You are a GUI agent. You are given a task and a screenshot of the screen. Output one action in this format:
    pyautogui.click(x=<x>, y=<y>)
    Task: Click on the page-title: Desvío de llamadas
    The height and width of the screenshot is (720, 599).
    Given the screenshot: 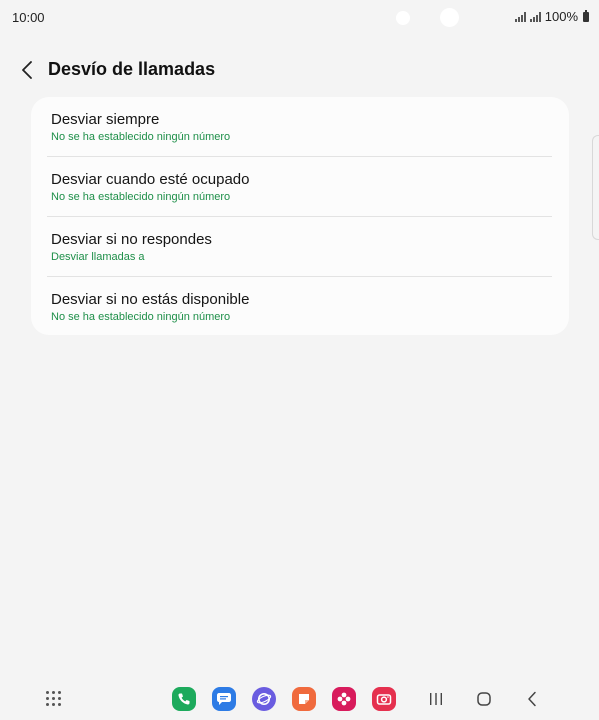 What is the action you would take?
    pyautogui.click(x=132, y=69)
    